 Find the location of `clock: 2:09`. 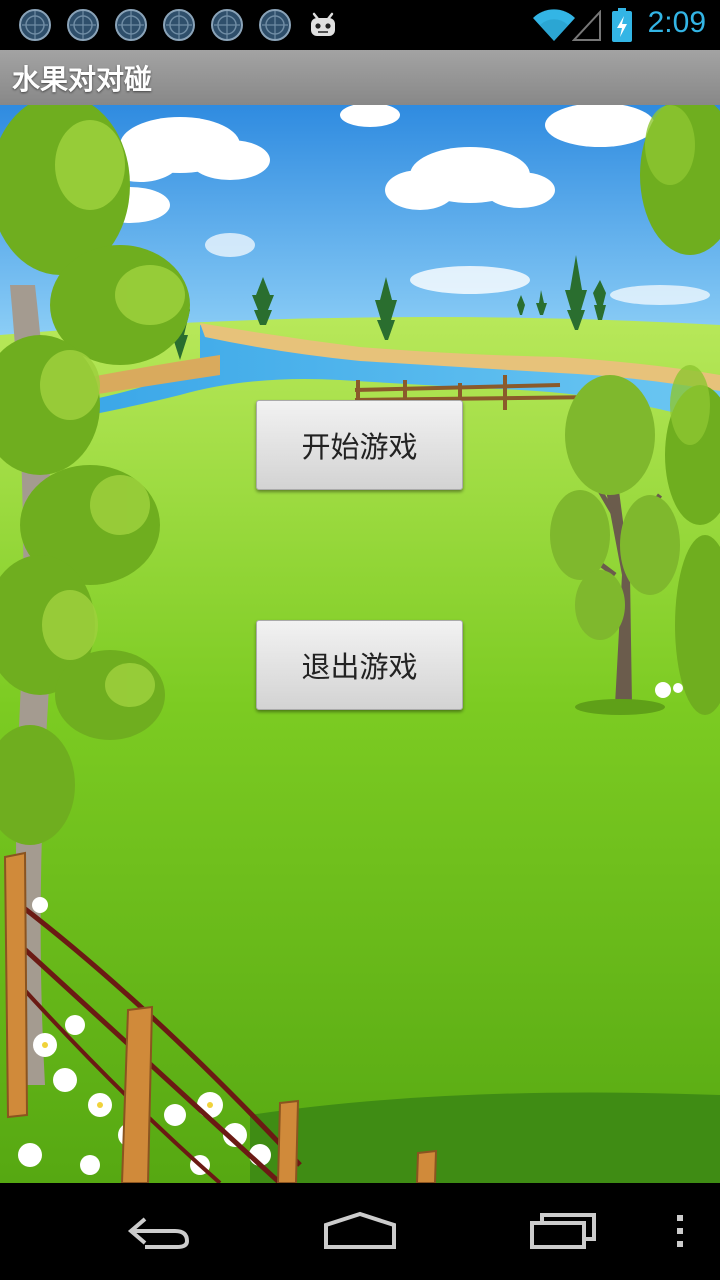

clock: 2:09 is located at coordinates (676, 22).